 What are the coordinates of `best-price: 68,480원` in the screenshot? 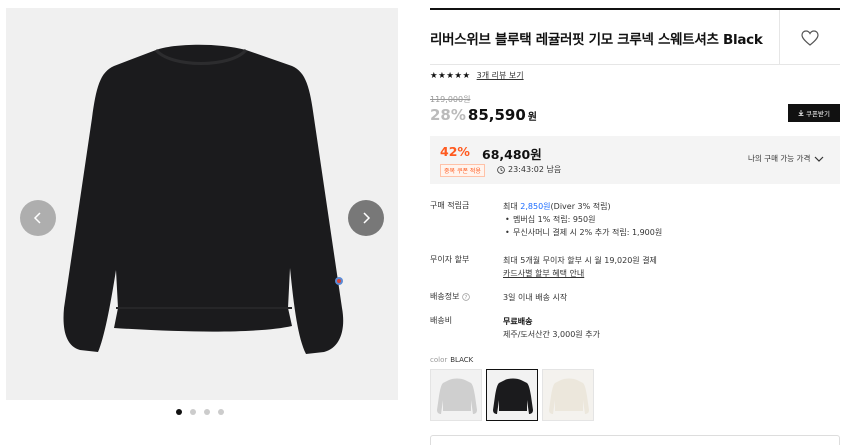 It's located at (512, 154).